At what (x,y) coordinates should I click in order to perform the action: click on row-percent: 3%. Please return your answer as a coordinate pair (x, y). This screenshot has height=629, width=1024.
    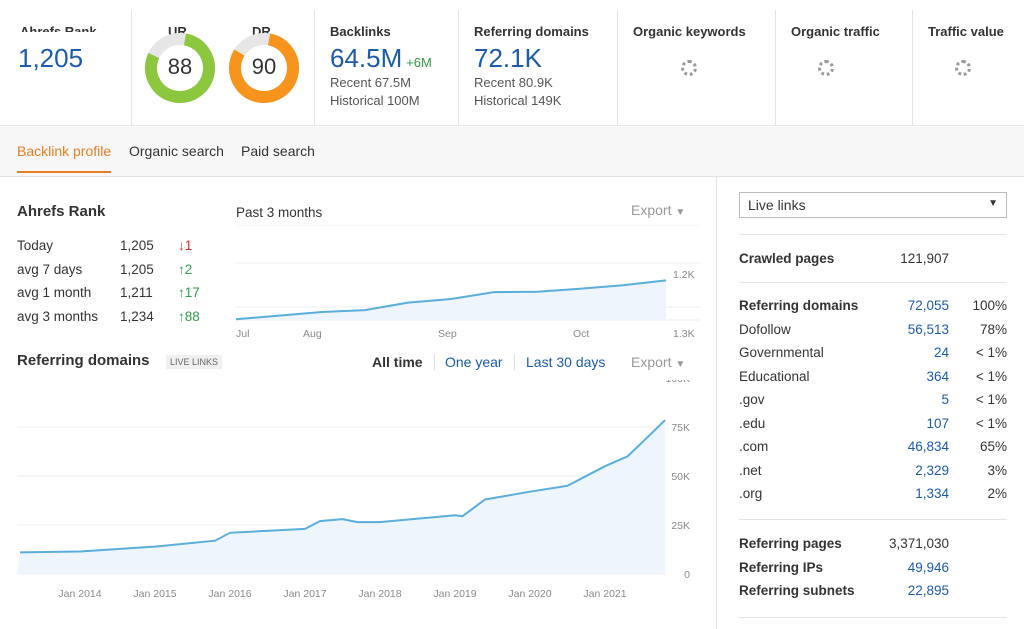
    Looking at the image, I should click on (997, 470).